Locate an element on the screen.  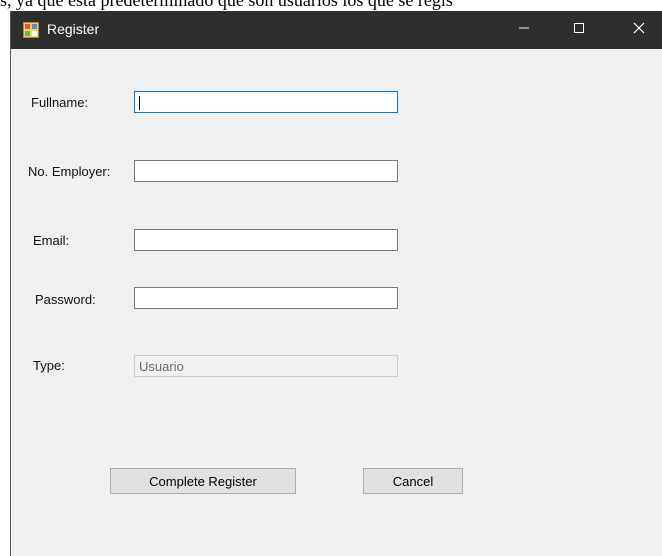
fullname-input is located at coordinates (266, 102).